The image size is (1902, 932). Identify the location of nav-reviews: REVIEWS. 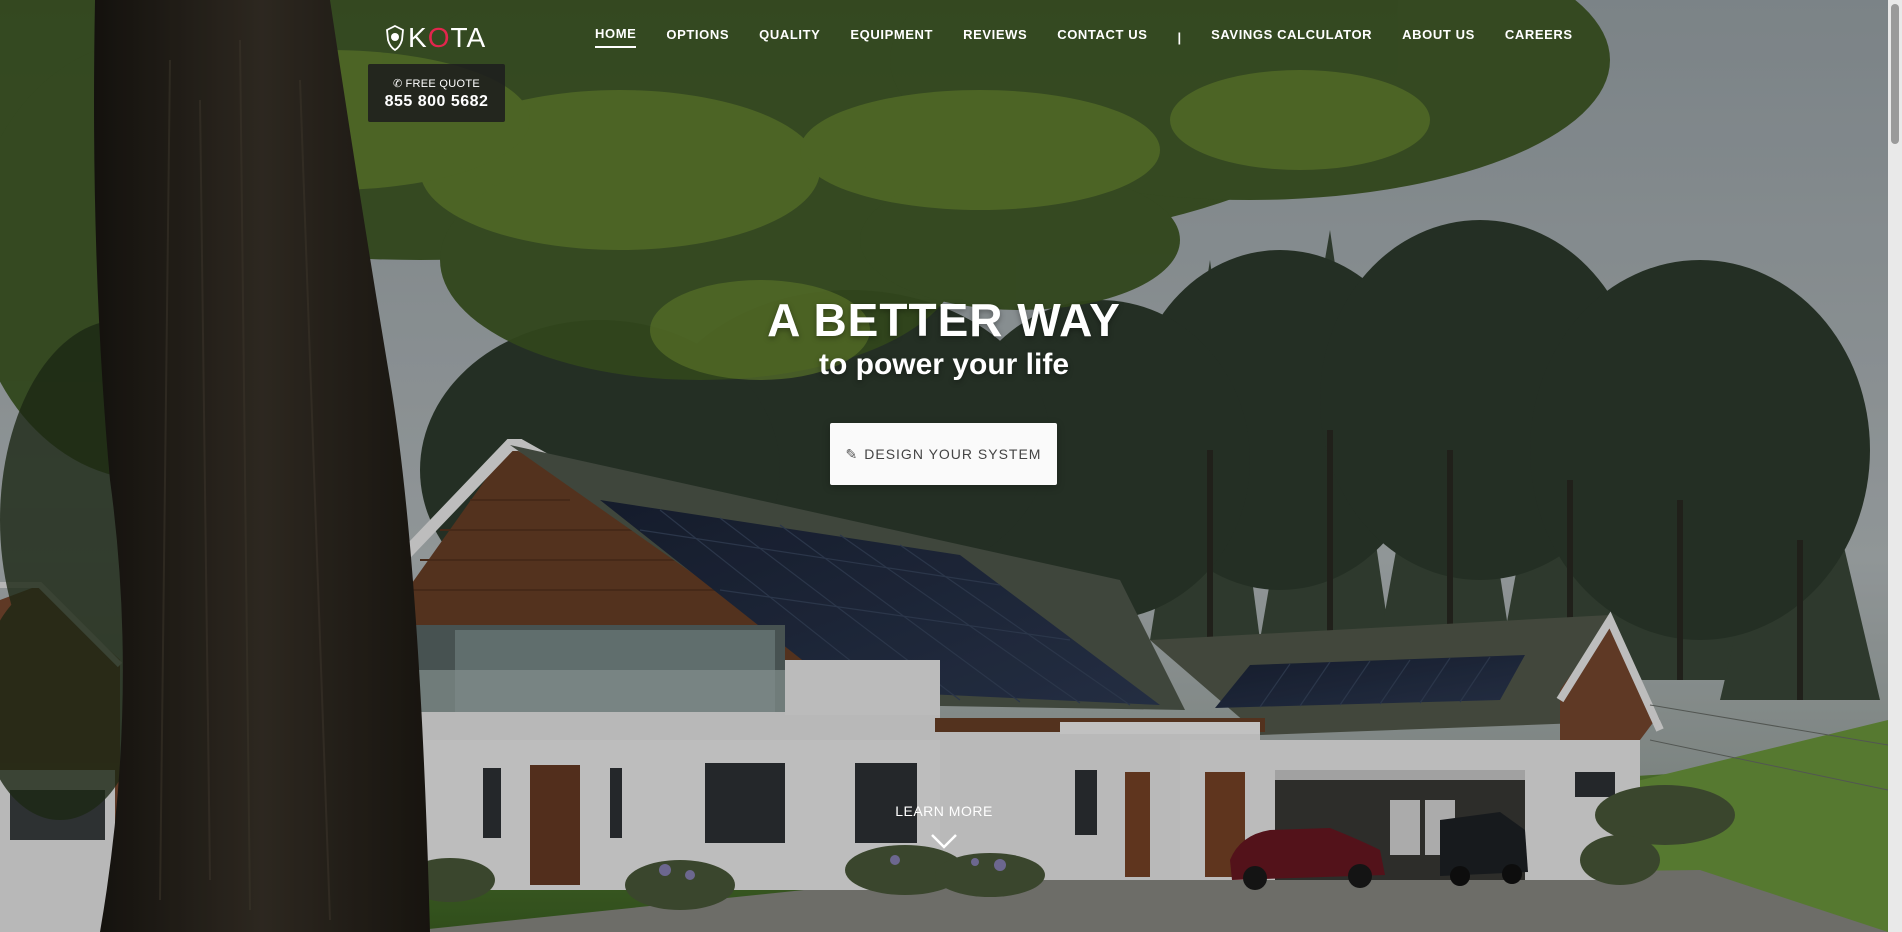
(995, 37).